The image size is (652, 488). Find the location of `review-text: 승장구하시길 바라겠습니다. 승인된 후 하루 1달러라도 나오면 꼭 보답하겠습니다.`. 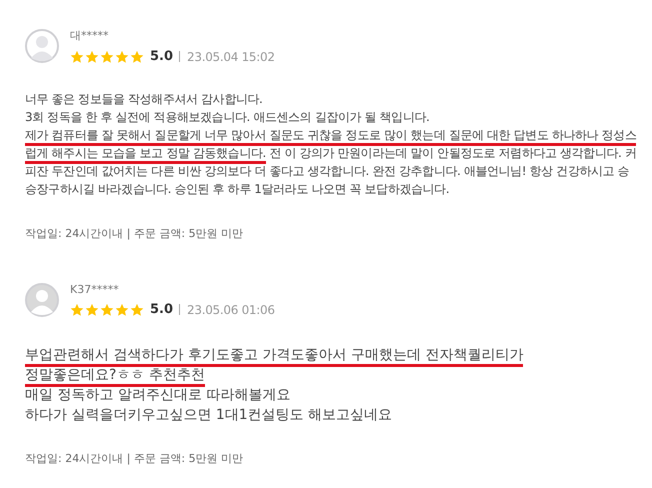

review-text: 승장구하시길 바라겠습니다. 승인된 후 하루 1달러라도 나오면 꼭 보답하겠습니다. is located at coordinates (237, 189).